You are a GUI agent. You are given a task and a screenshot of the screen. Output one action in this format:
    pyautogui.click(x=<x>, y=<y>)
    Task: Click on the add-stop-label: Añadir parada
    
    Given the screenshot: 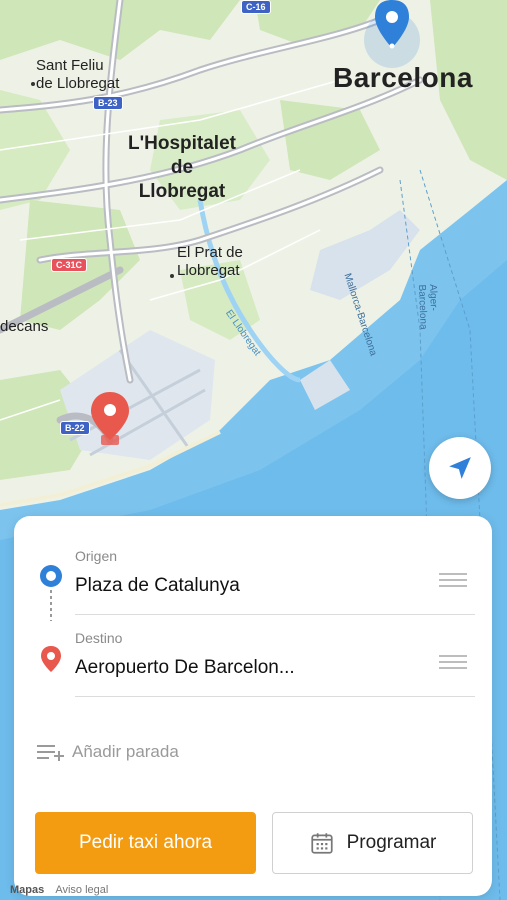 What is the action you would take?
    pyautogui.click(x=125, y=751)
    